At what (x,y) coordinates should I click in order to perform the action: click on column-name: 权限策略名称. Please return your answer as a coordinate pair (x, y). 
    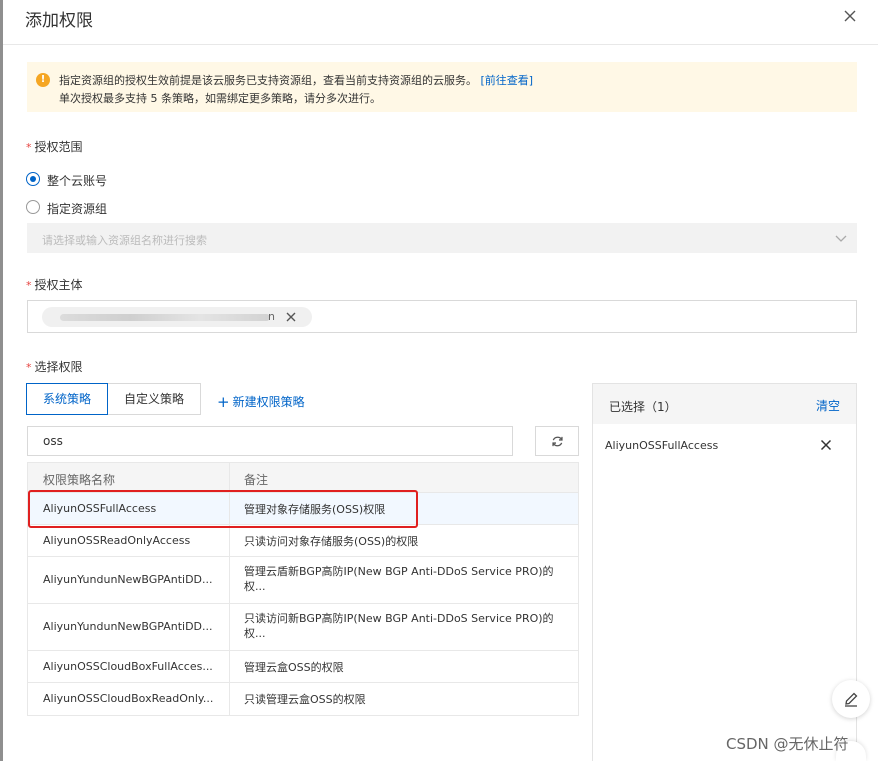
    Looking at the image, I should click on (79, 480).